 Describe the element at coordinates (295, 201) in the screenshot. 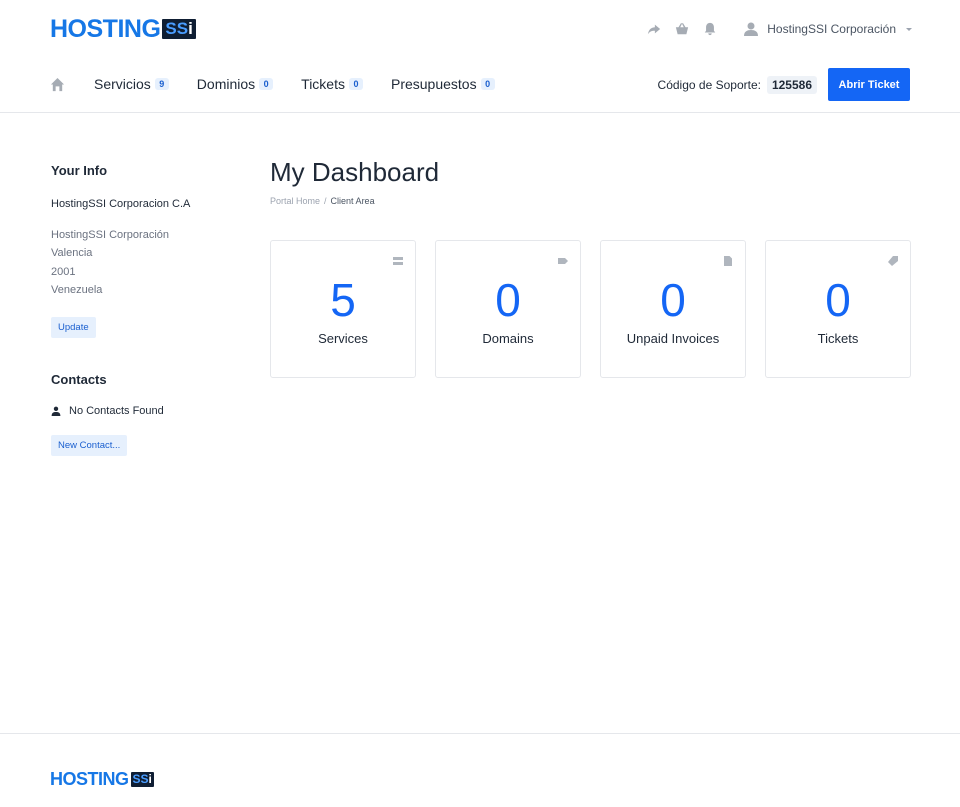

I see `breadcrumb-home: Portal Home` at that location.